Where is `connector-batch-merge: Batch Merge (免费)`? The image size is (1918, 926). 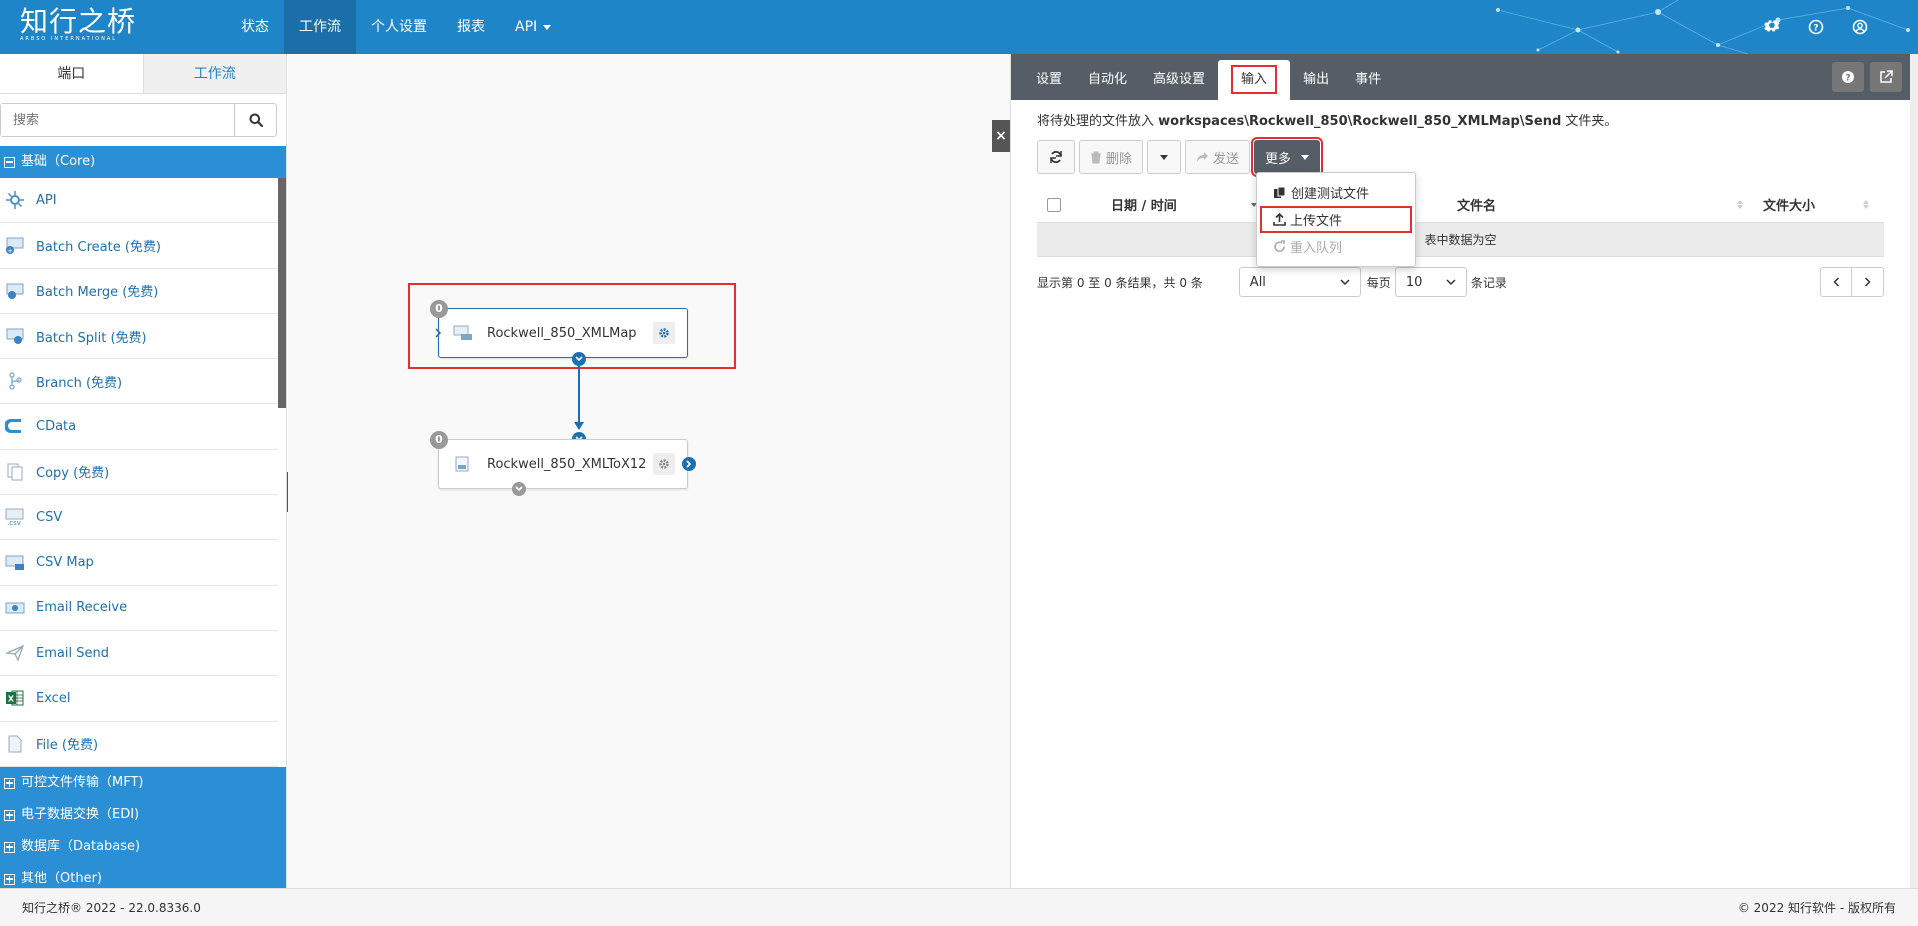
connector-batch-merge: Batch Merge (免费) is located at coordinates (139, 291).